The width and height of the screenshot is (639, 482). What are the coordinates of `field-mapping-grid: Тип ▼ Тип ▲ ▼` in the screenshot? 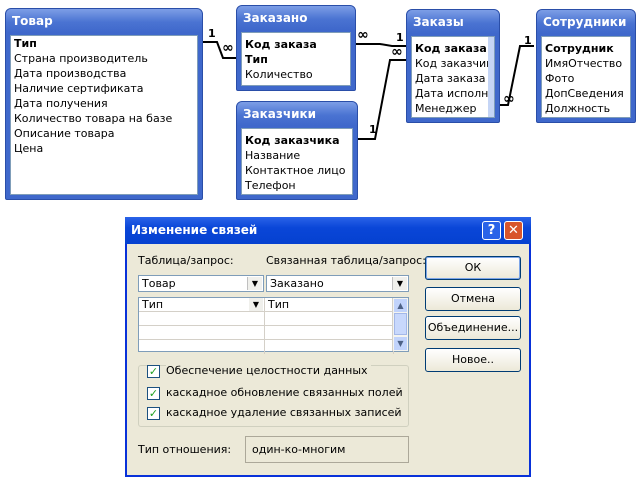 It's located at (273, 325).